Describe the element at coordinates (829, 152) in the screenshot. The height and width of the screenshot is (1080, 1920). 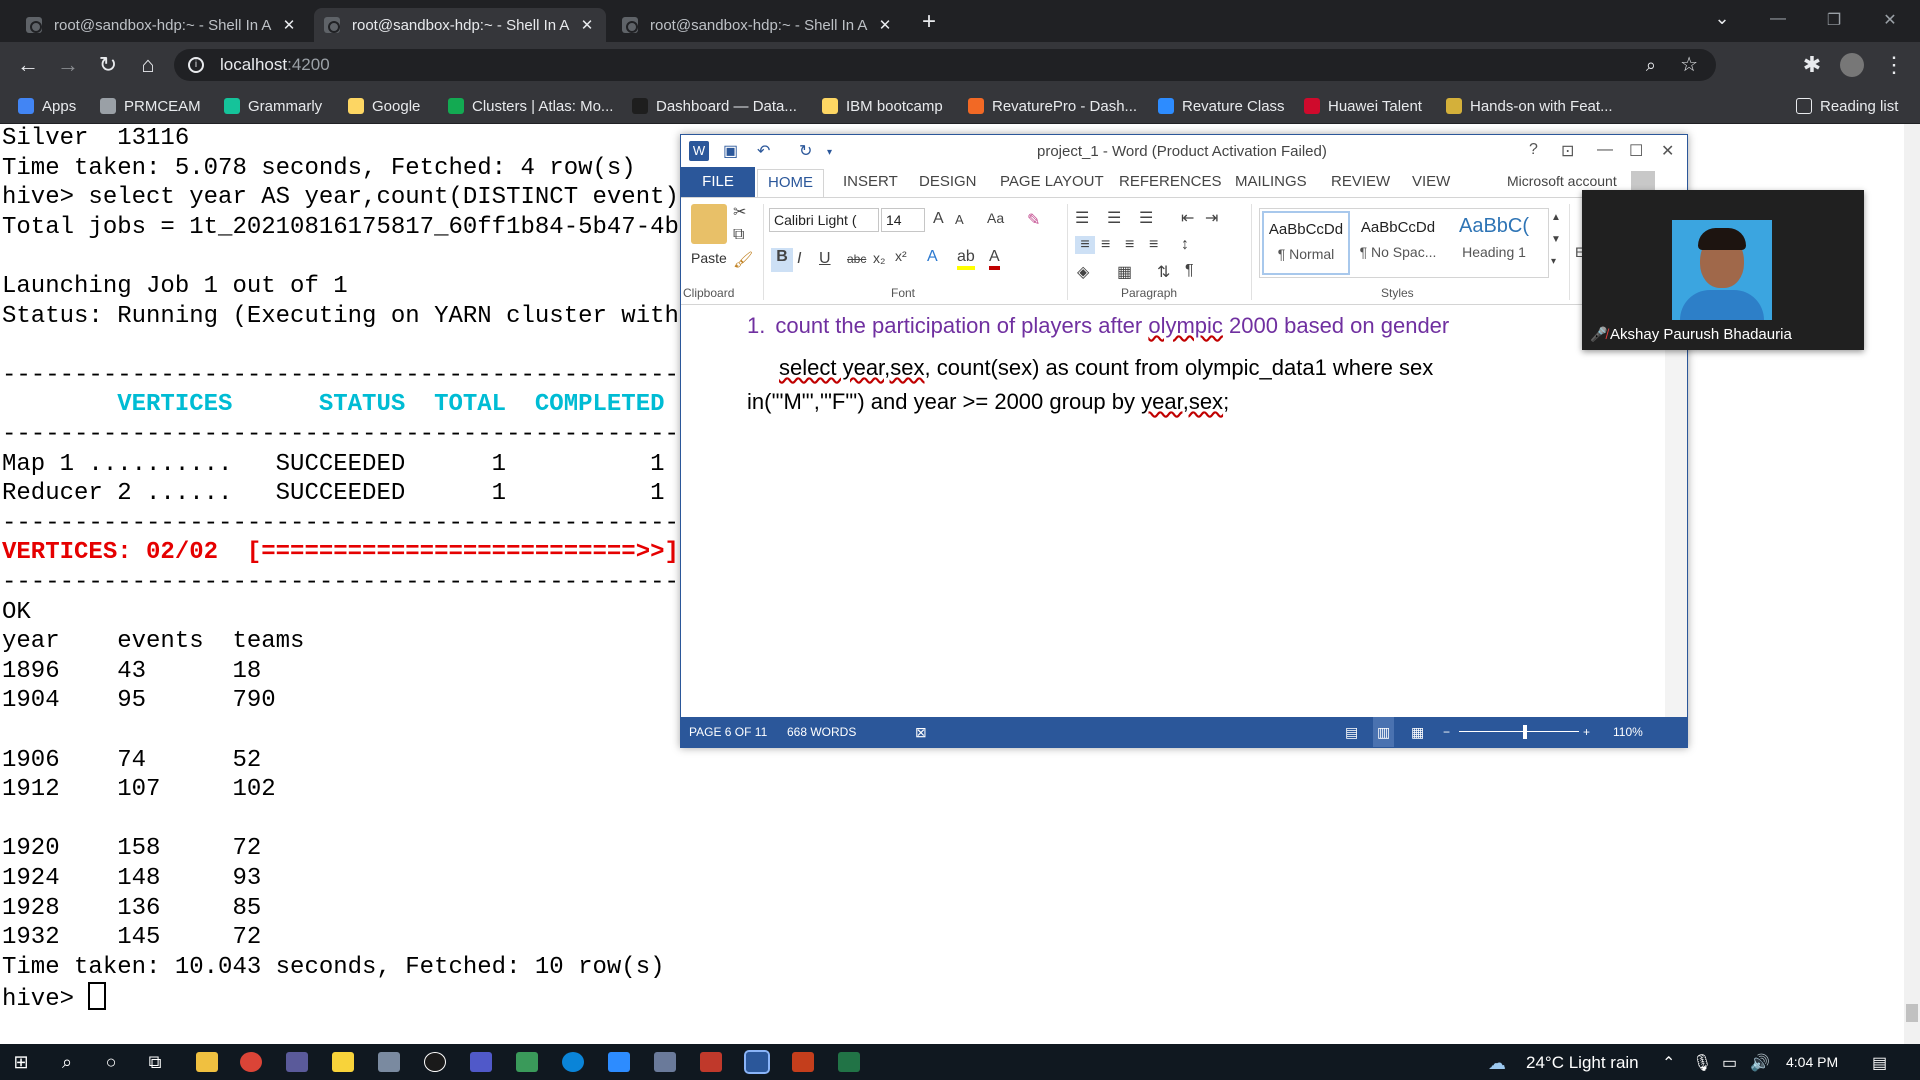
I see `customize-toolbar-icon: ▾` at that location.